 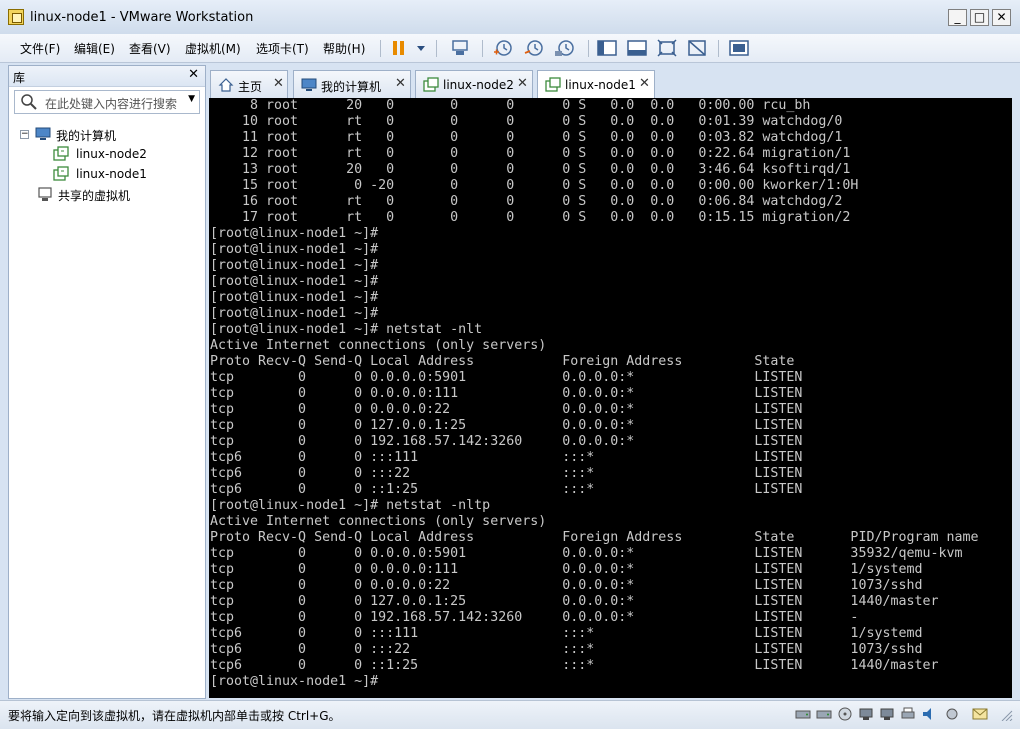 I want to click on tab-my-computer: 我的计算机 ✕, so click(x=352, y=84).